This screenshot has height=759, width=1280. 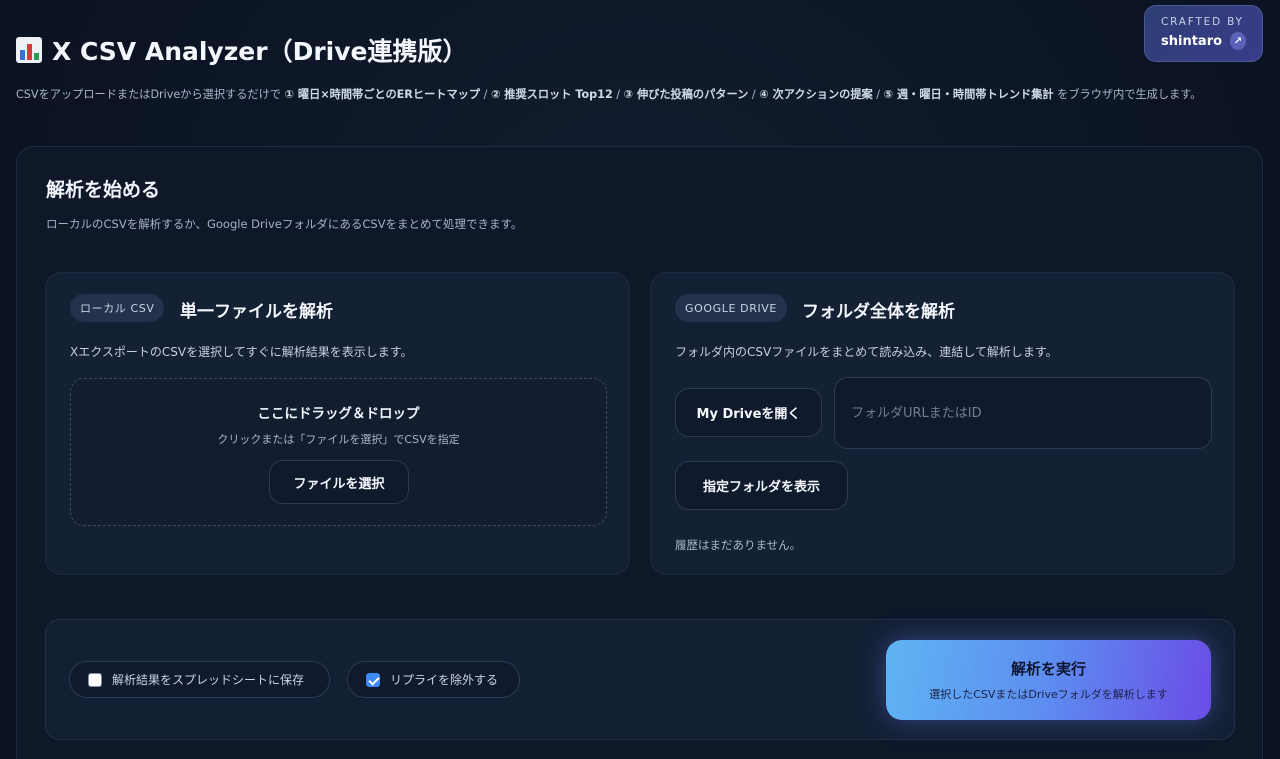 What do you see at coordinates (382, 94) in the screenshot?
I see `feature-heatmap: ① 曜日×時間帯ごとのERヒートマップ` at bounding box center [382, 94].